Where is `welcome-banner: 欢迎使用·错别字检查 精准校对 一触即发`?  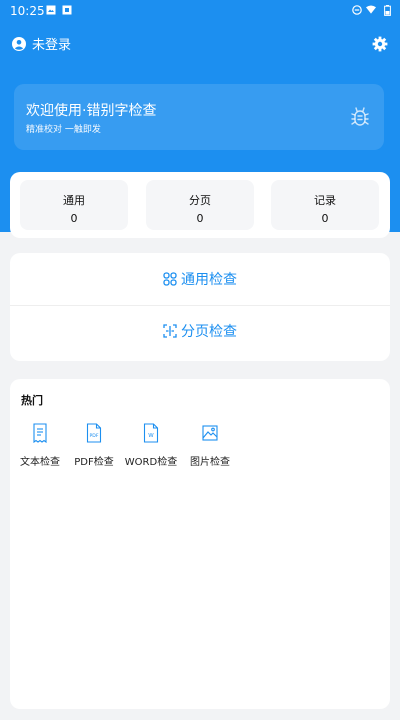
welcome-banner: 欢迎使用·错别字检查 精准校对 一触即发 is located at coordinates (199, 117).